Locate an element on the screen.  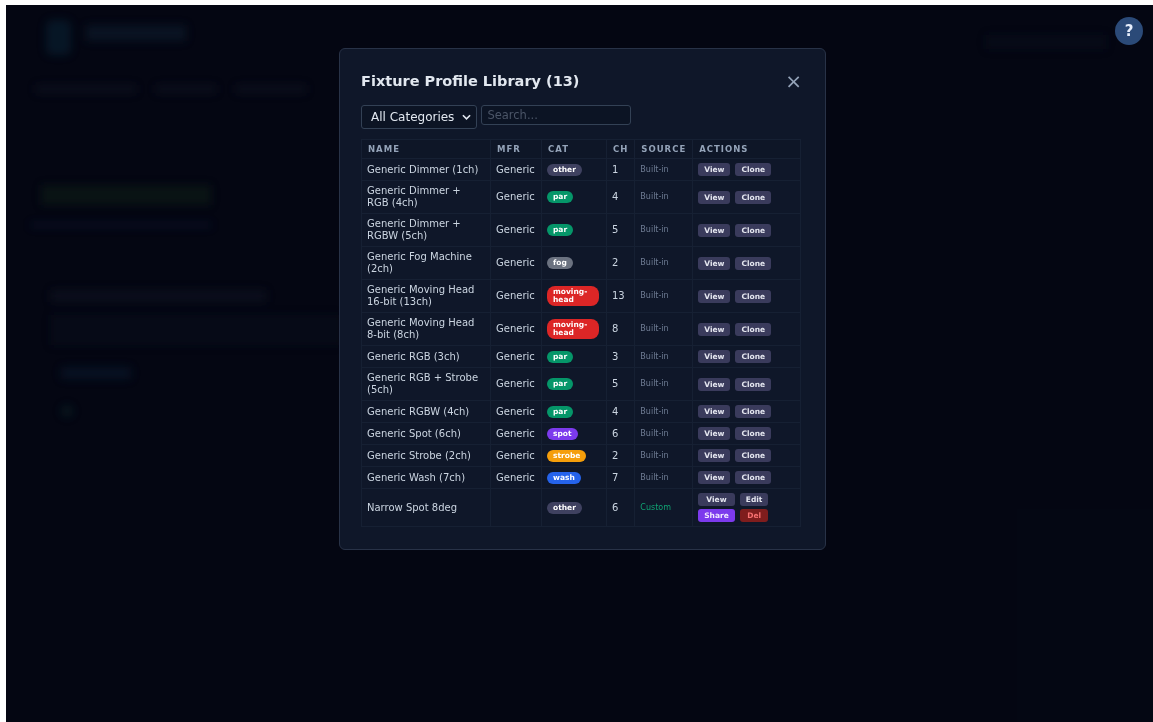
column-header: ACTIONS is located at coordinates (746, 149).